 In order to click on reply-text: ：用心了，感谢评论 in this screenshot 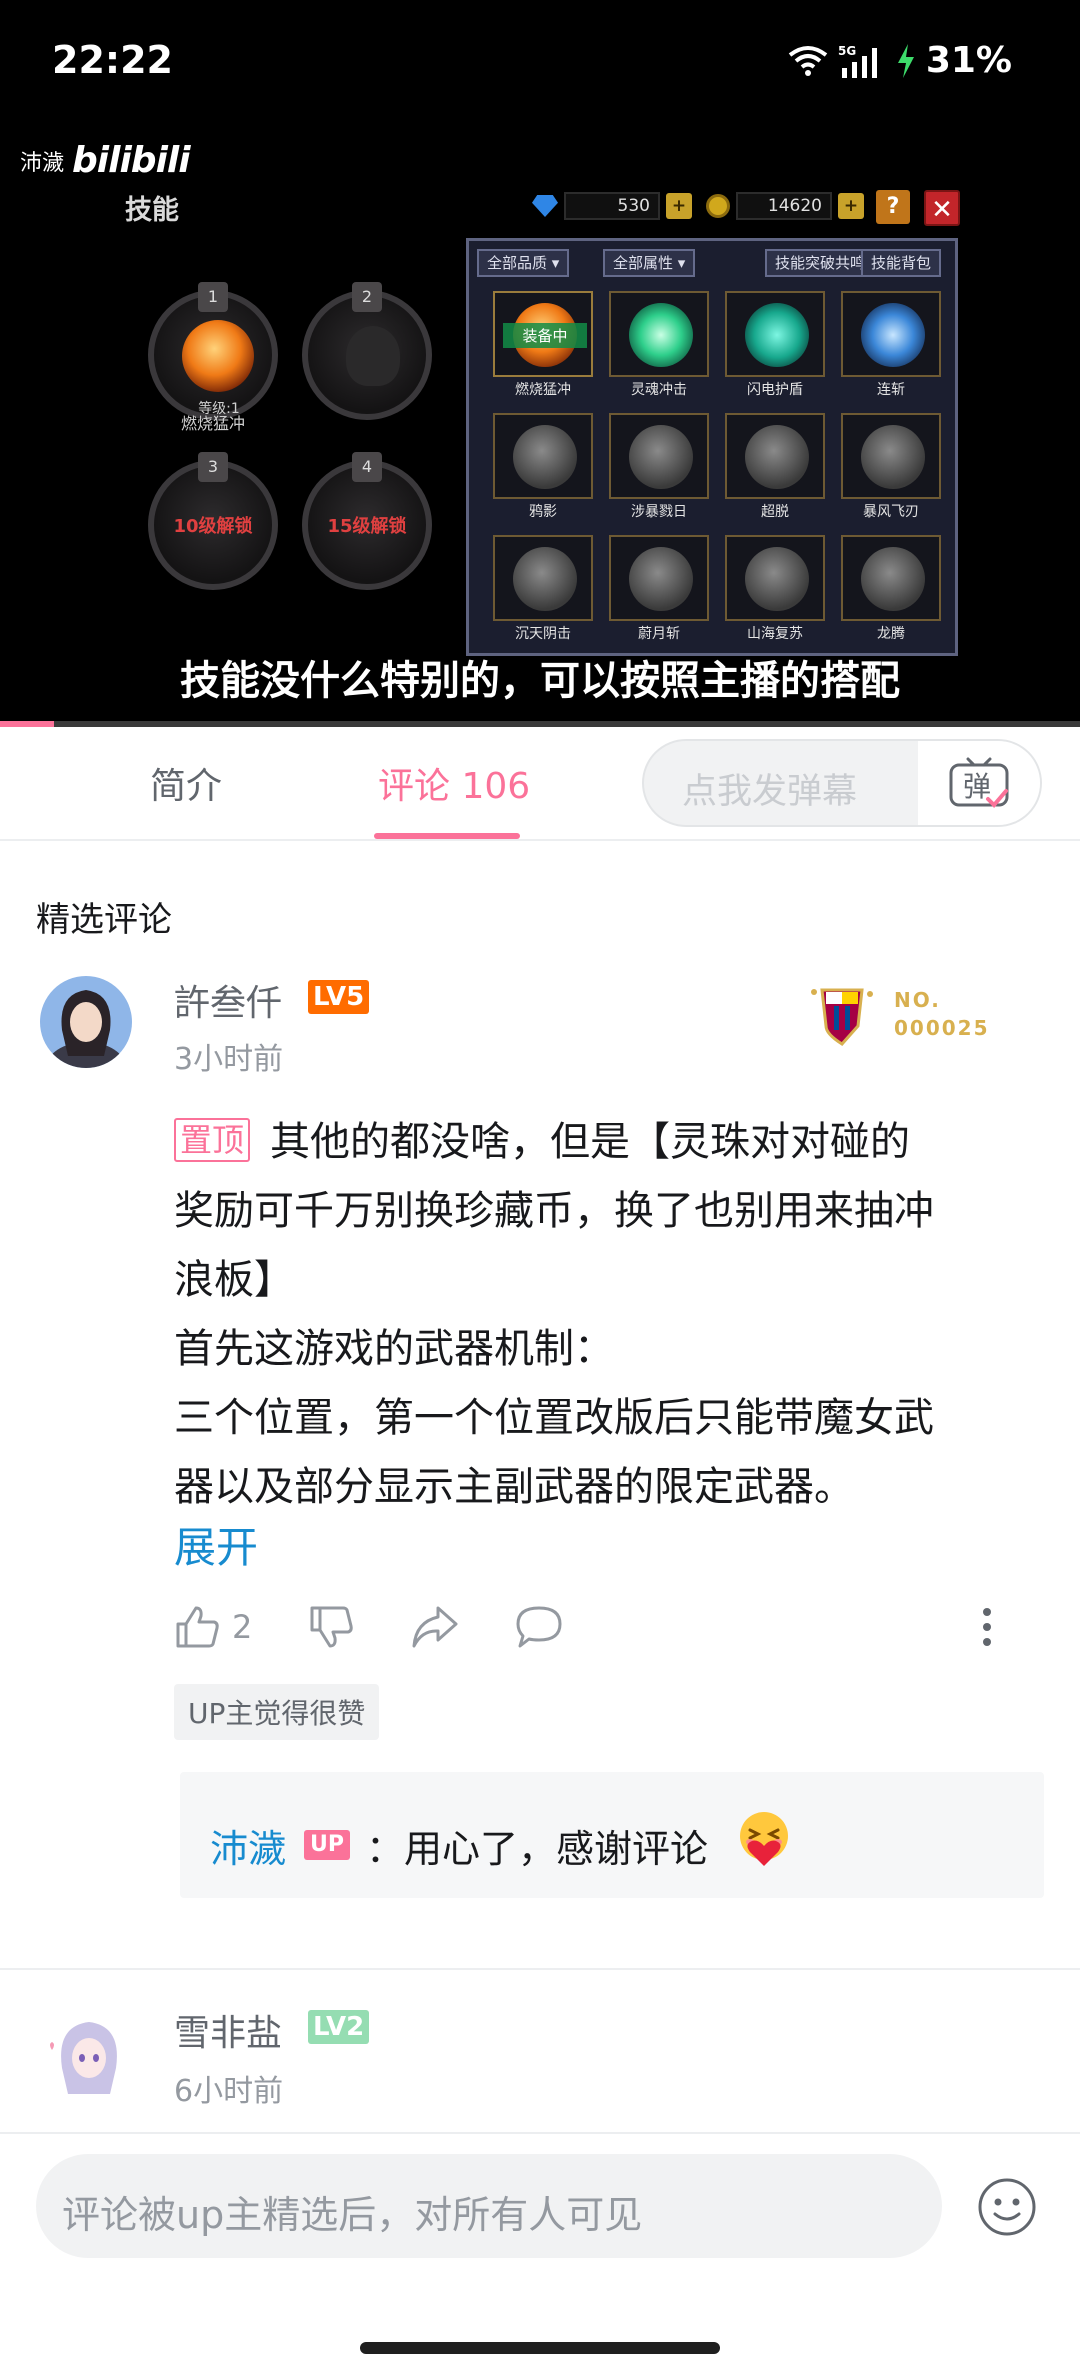, I will do `click(537, 1849)`.